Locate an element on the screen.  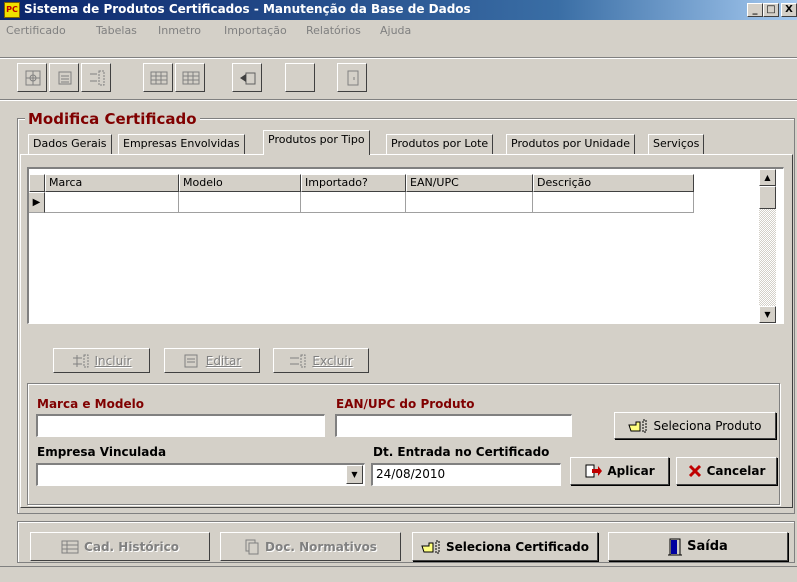
import-icon is located at coordinates (248, 78).